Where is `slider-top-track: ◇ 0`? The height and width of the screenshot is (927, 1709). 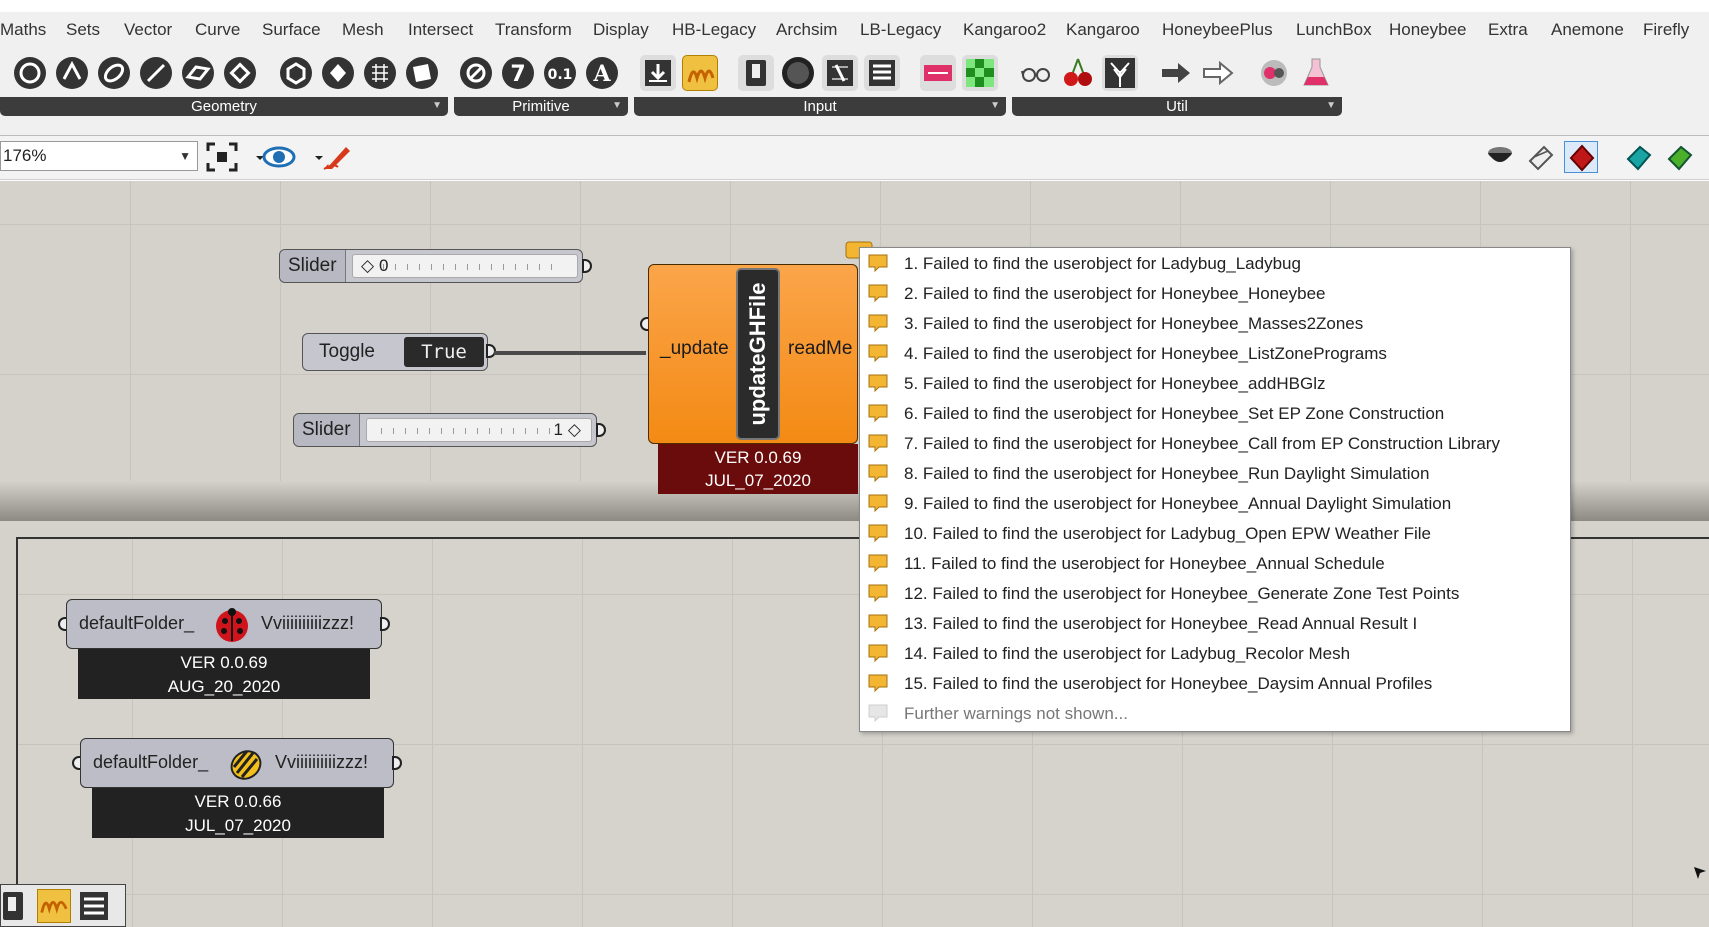
slider-top-track: ◇ 0 is located at coordinates (465, 266).